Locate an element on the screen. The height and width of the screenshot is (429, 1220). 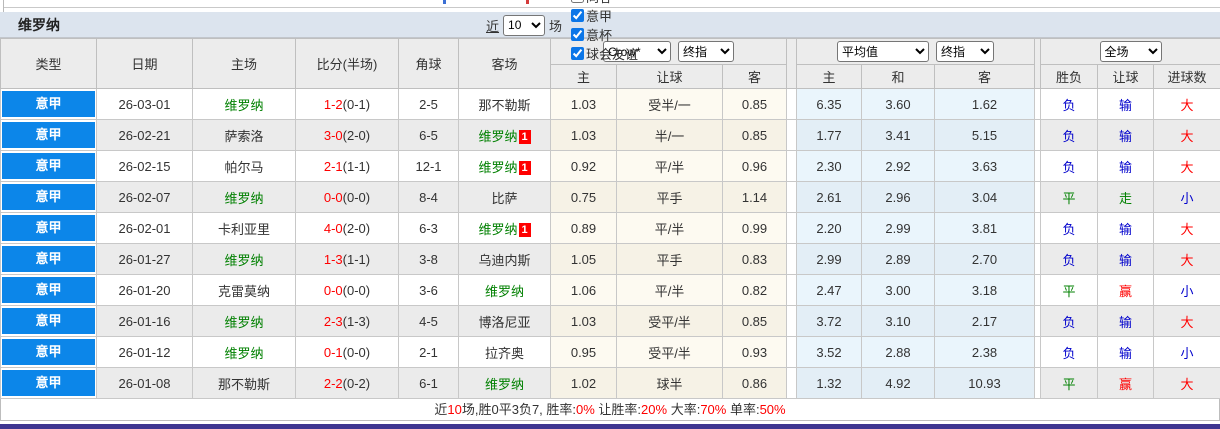
date-cell: 26-02-07 is located at coordinates (144, 197).